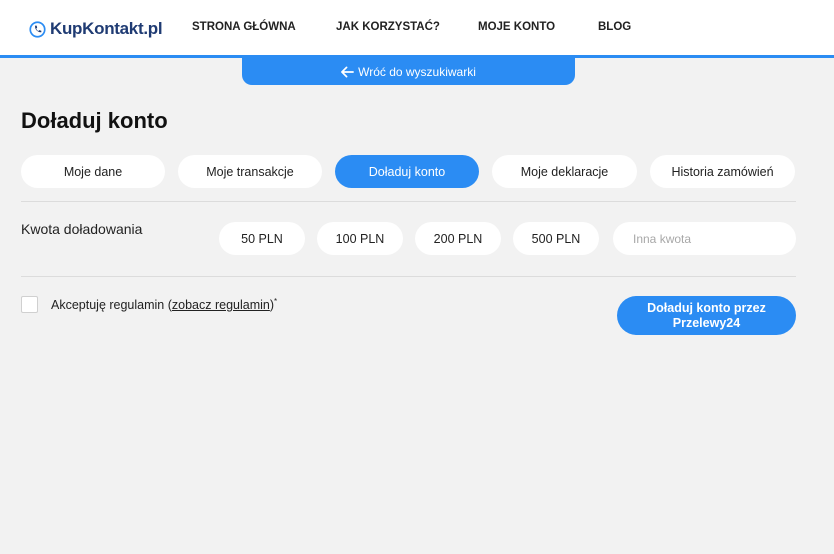 Image resolution: width=834 pixels, height=554 pixels. What do you see at coordinates (262, 238) in the screenshot?
I see `amount-option-50: 50 PLN` at bounding box center [262, 238].